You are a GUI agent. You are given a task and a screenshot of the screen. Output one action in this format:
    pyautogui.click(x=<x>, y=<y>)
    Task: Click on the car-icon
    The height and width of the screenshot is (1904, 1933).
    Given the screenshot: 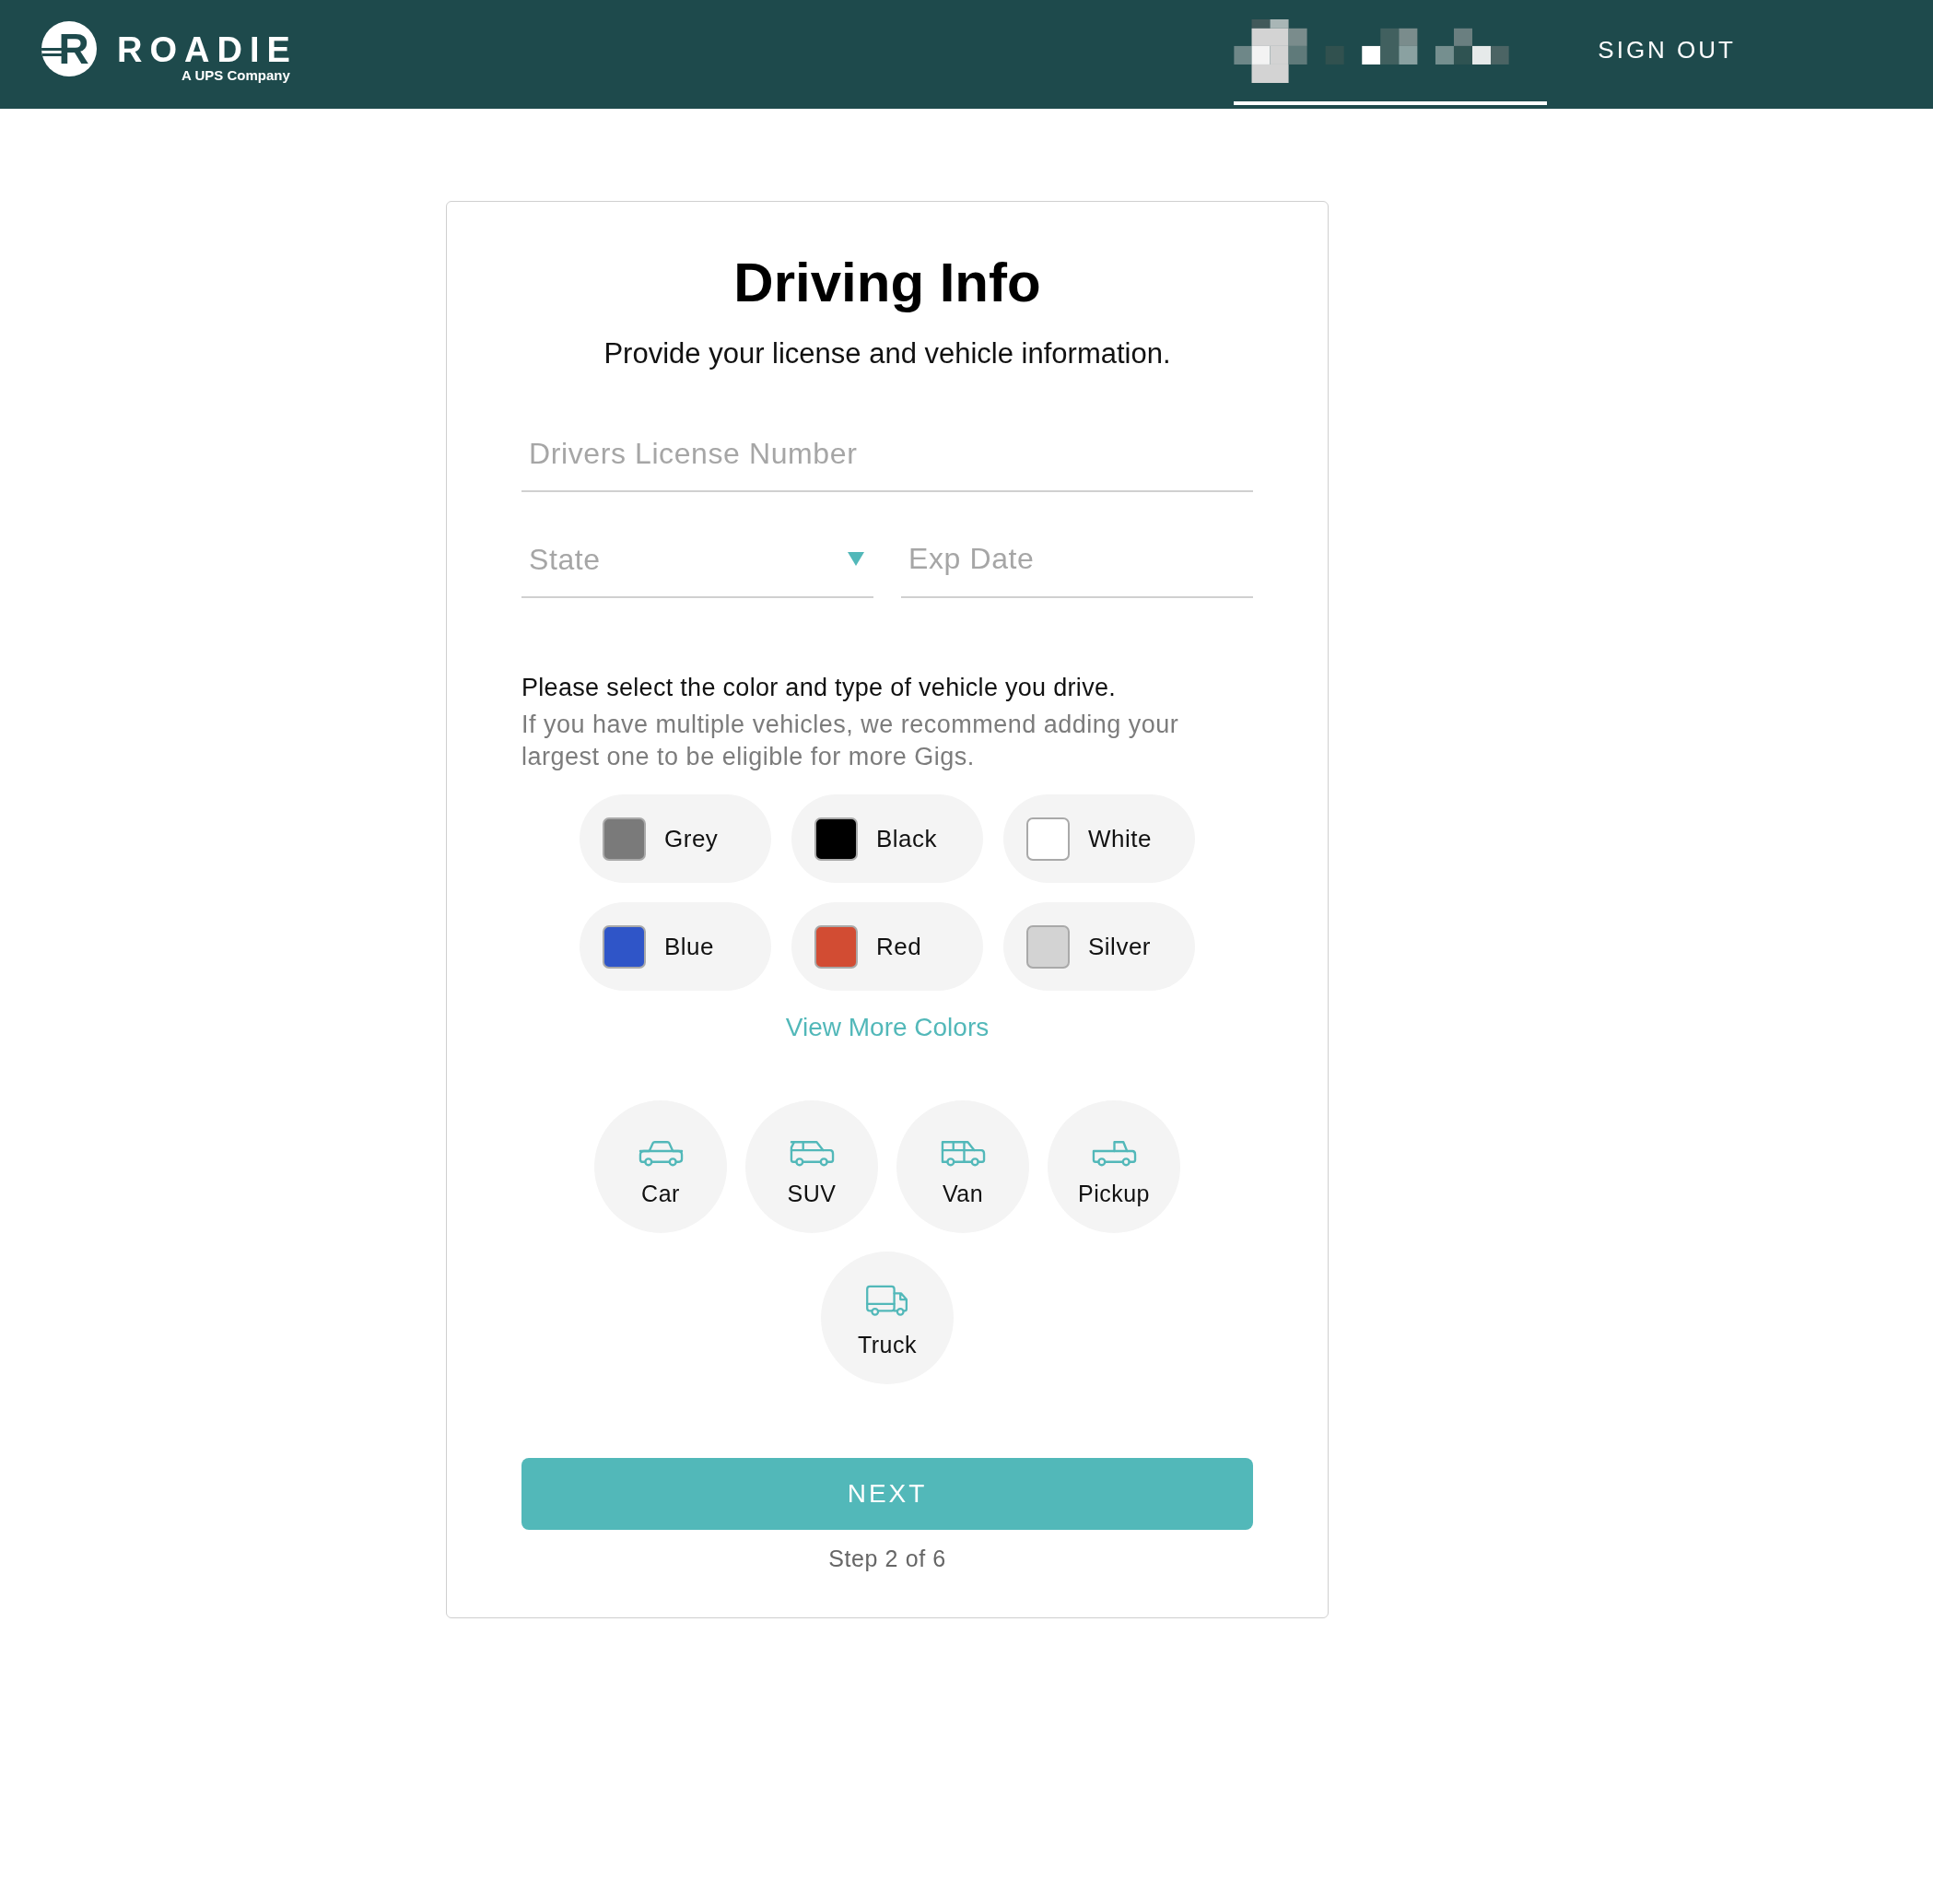 What is the action you would take?
    pyautogui.click(x=661, y=1153)
    